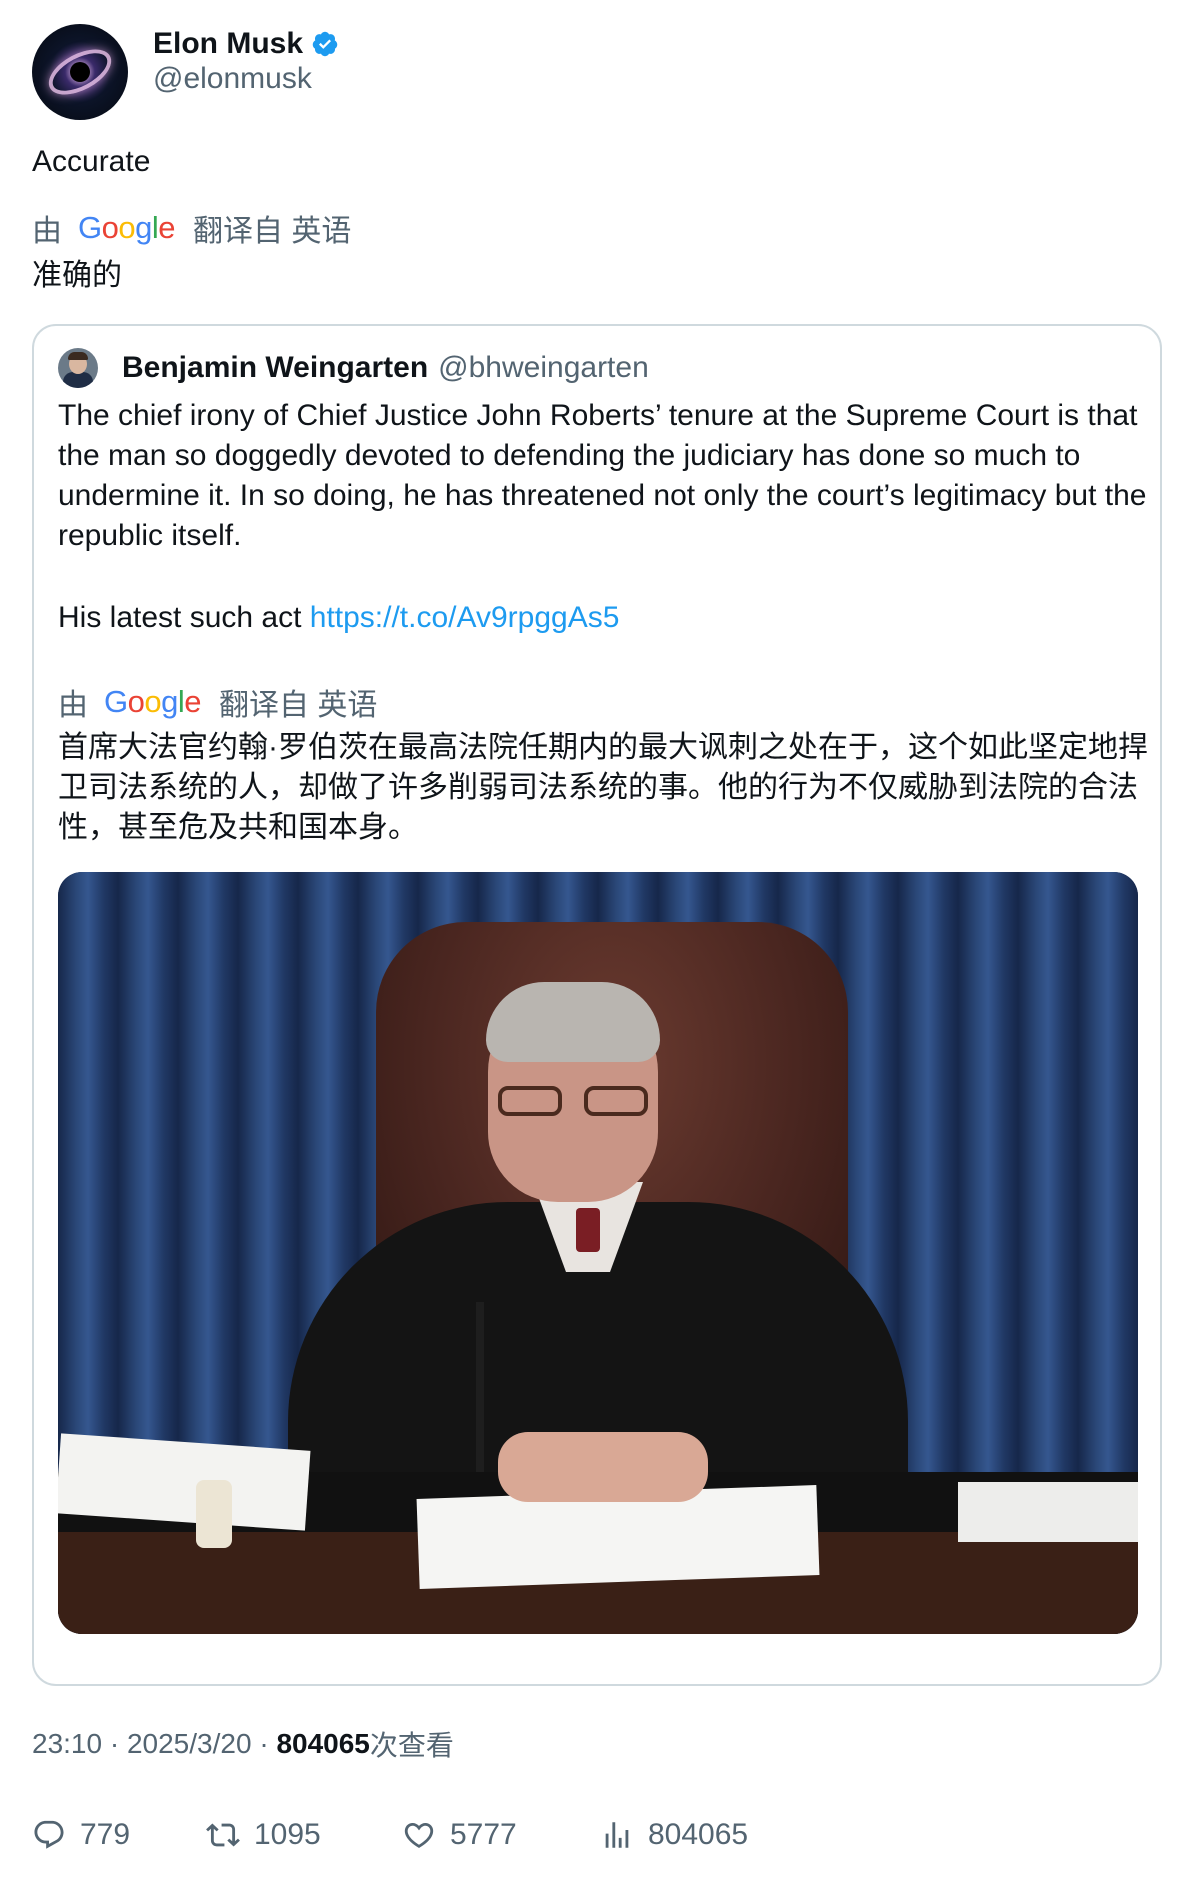 Image resolution: width=1196 pixels, height=1882 pixels. Describe the element at coordinates (1048, 1512) in the screenshot. I see `paper-right` at that location.